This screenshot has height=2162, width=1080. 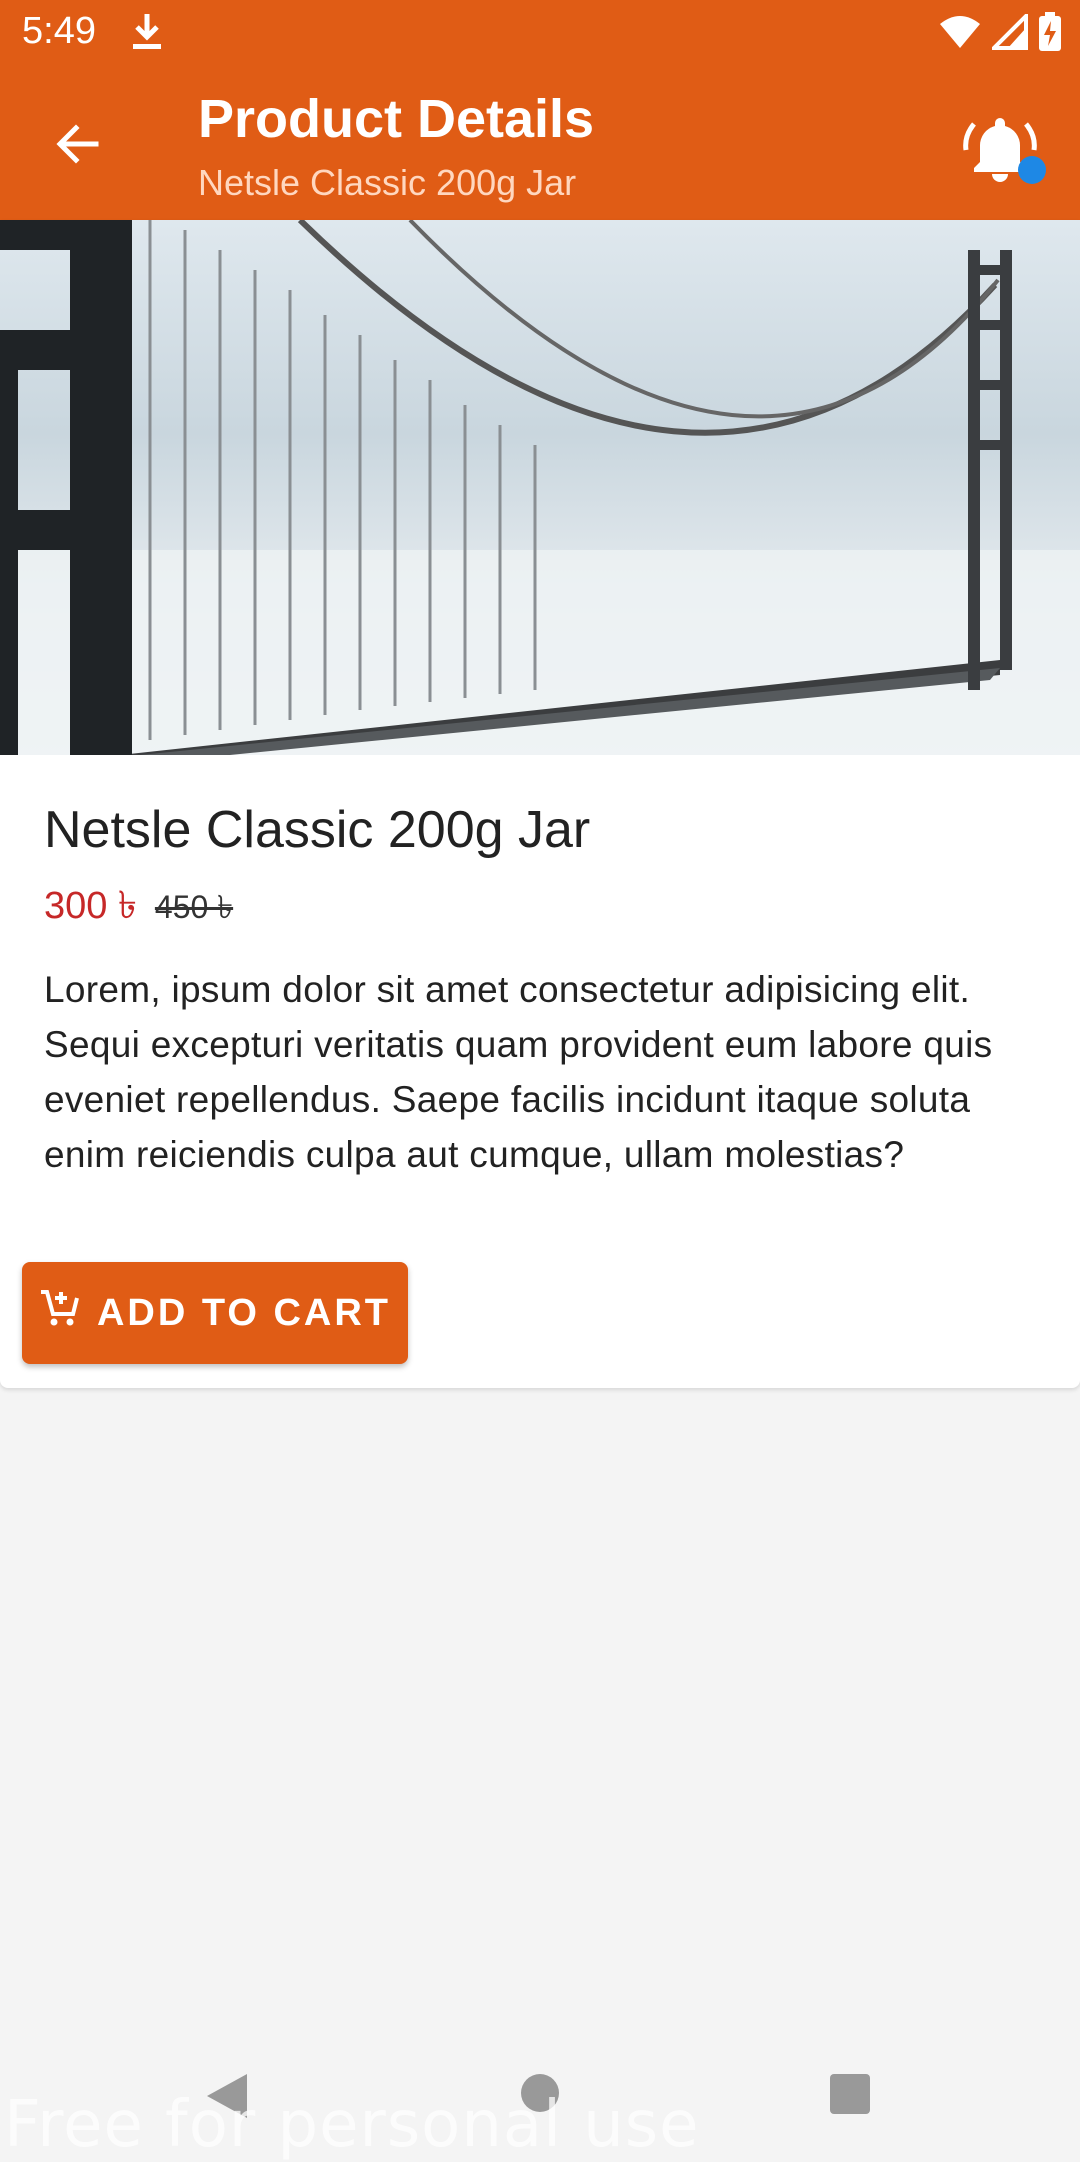 I want to click on signal-icon, so click(x=1008, y=33).